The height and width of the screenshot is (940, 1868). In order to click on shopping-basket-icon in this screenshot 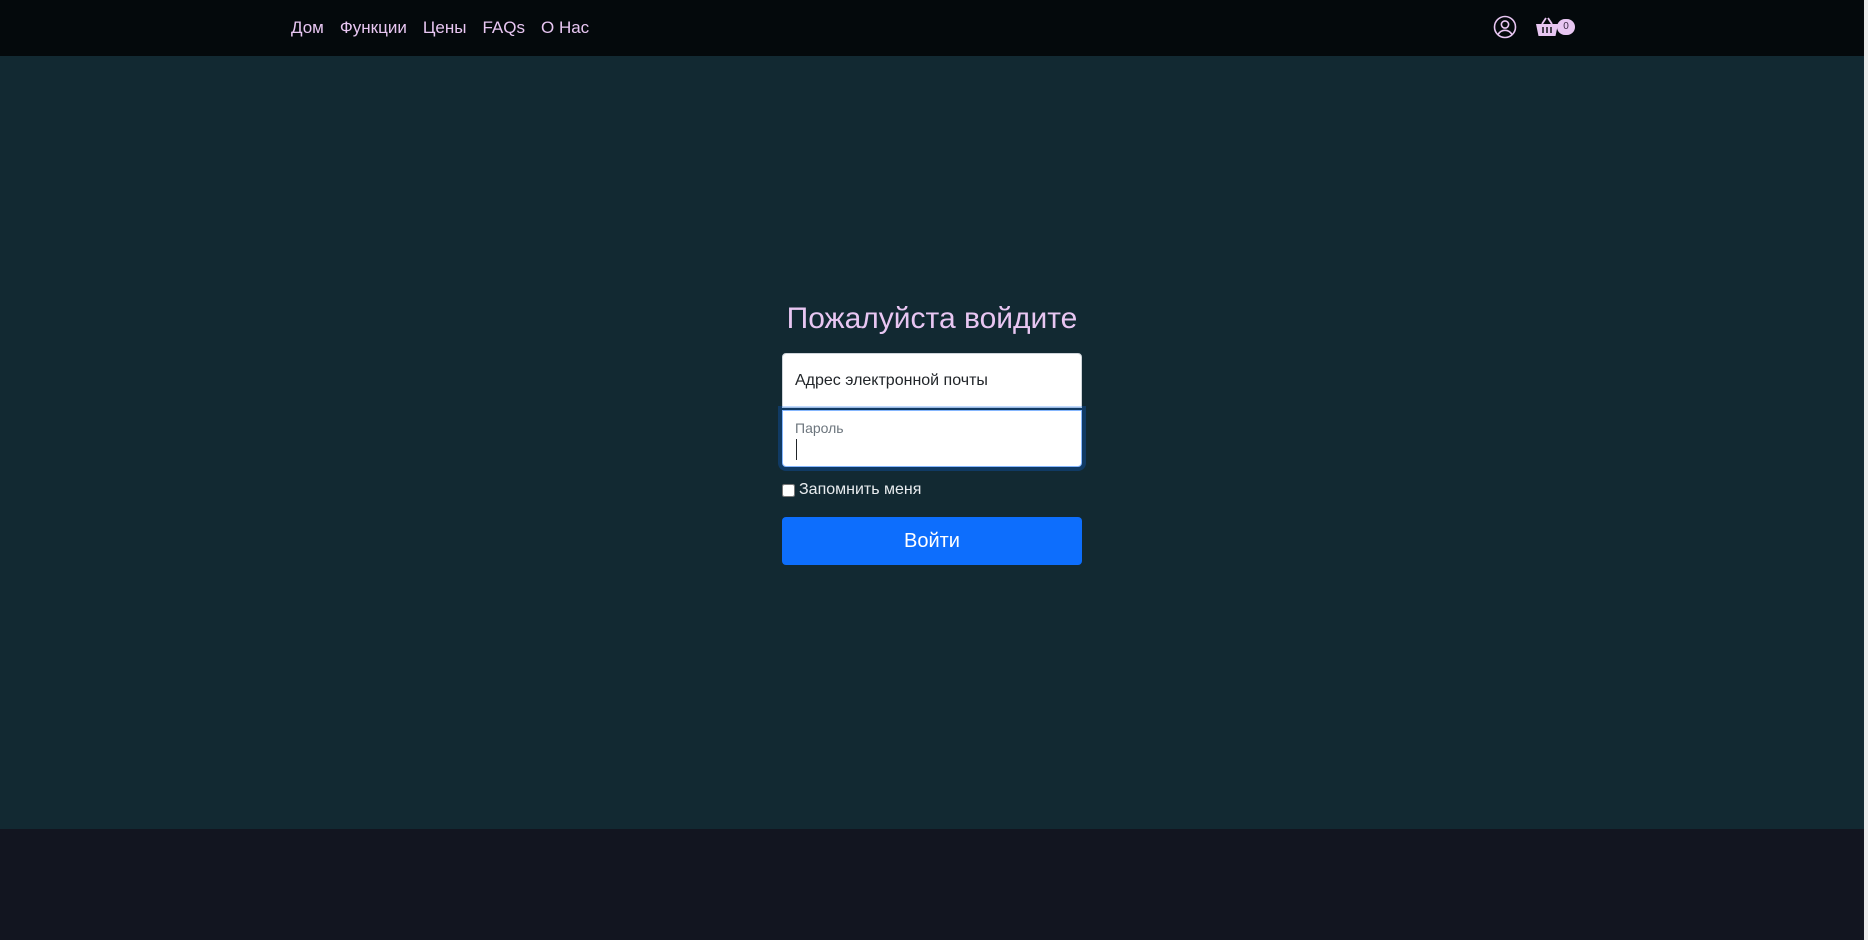, I will do `click(1547, 27)`.